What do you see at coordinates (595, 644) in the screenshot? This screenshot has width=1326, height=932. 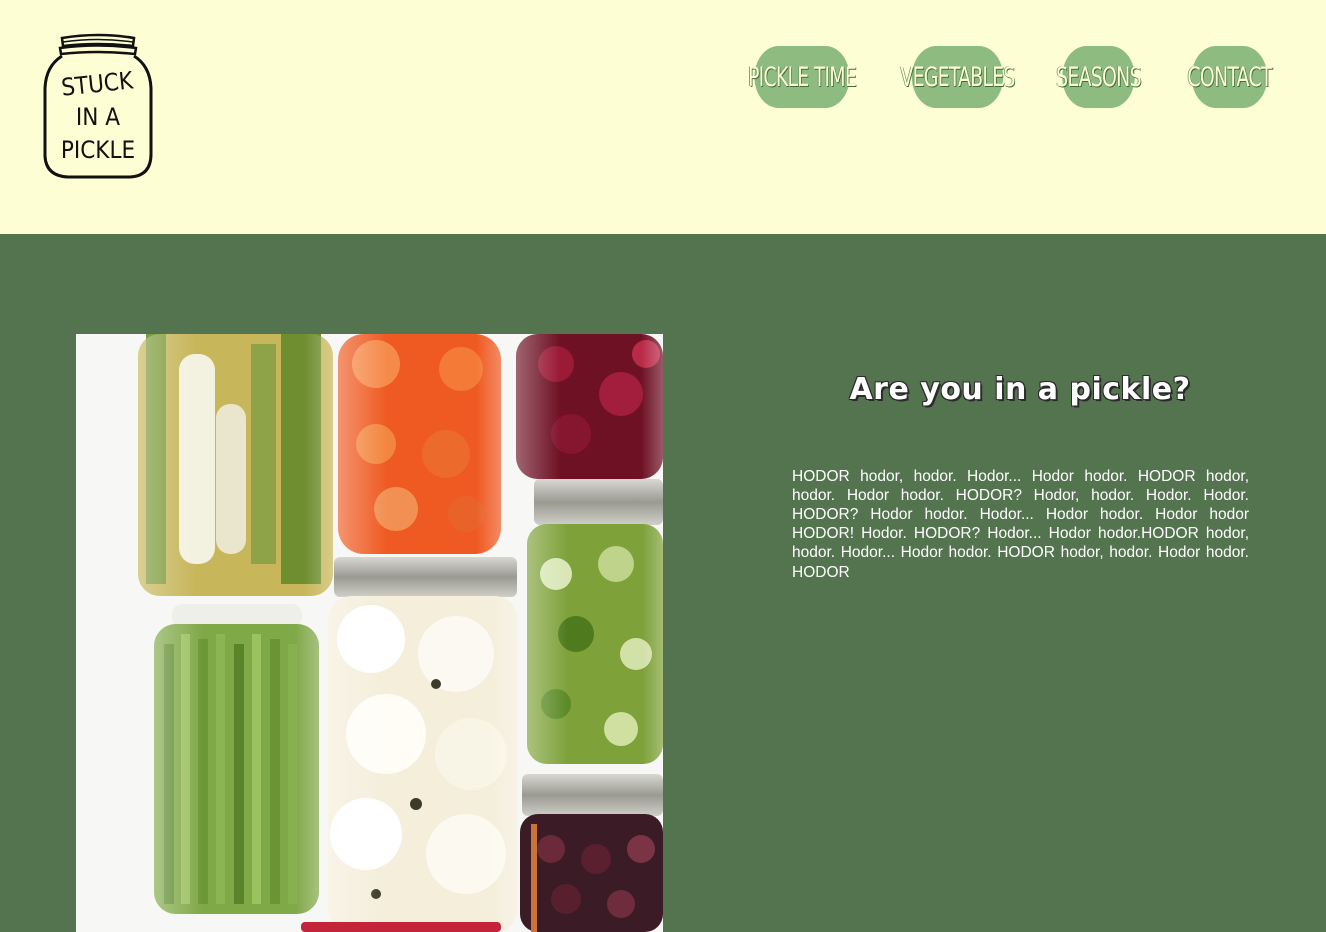 I see `jalapeno-jar` at bounding box center [595, 644].